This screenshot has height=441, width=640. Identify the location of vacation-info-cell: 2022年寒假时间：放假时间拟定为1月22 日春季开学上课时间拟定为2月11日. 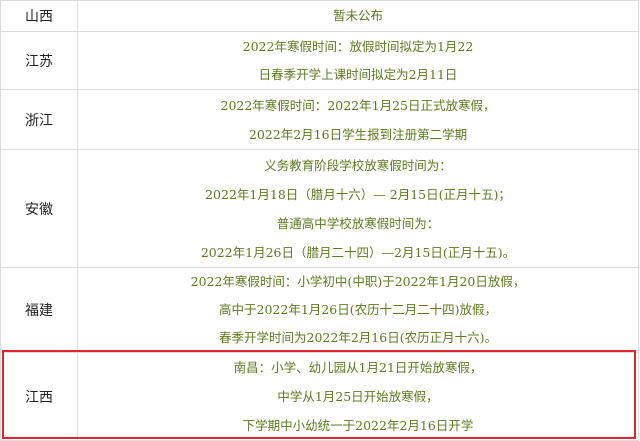
(358, 60).